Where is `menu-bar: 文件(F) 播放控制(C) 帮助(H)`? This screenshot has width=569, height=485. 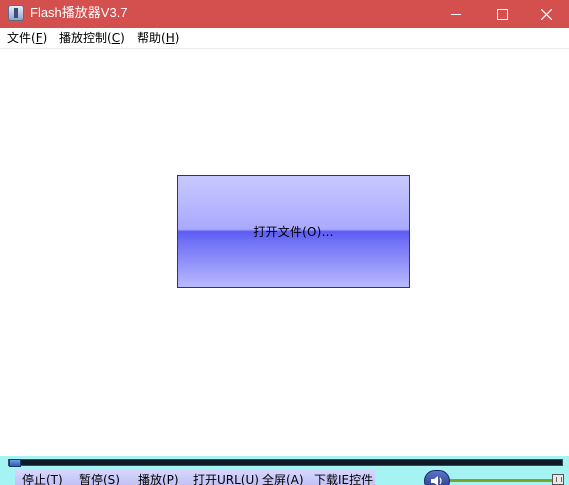
menu-bar: 文件(F) 播放控制(C) 帮助(H) is located at coordinates (284, 38).